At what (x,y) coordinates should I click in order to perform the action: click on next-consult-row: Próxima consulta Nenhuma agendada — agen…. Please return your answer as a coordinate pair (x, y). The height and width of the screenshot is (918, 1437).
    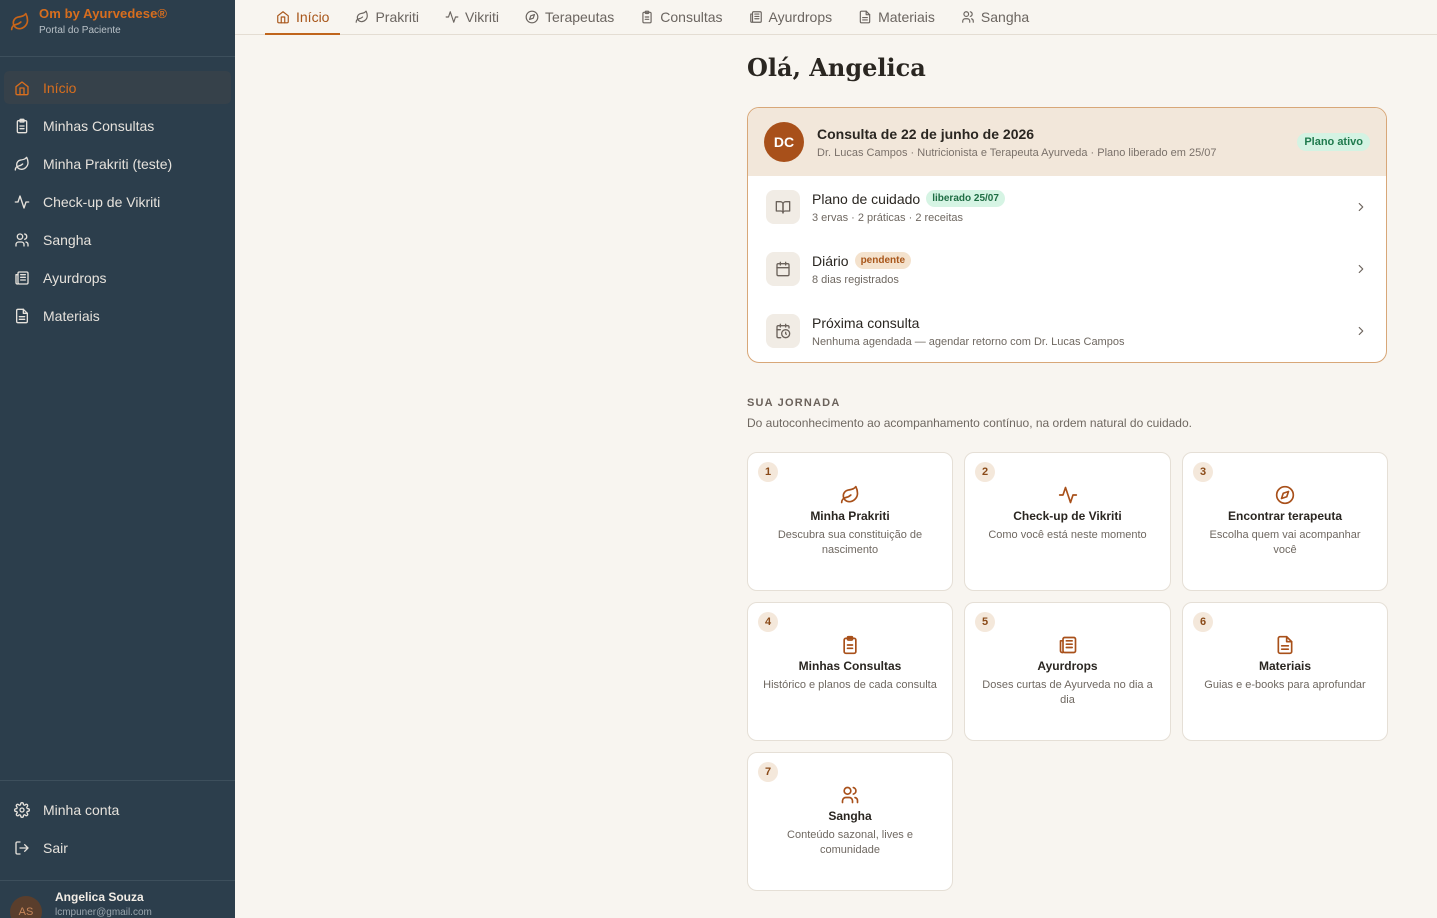
    Looking at the image, I should click on (1067, 331).